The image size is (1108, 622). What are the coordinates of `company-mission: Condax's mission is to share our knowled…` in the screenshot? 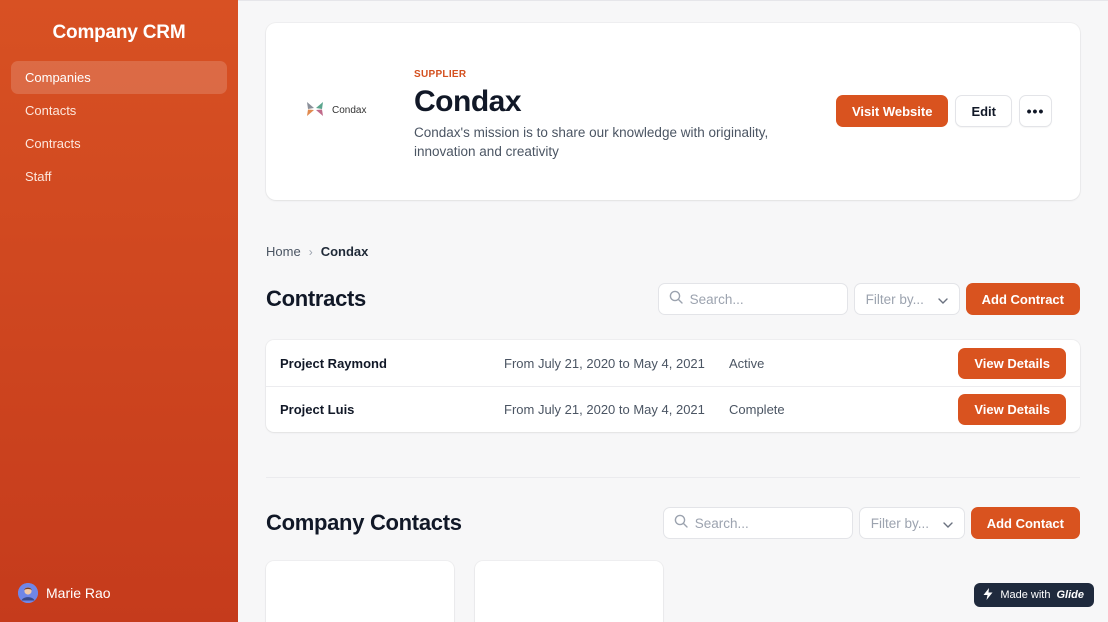 It's located at (591, 142).